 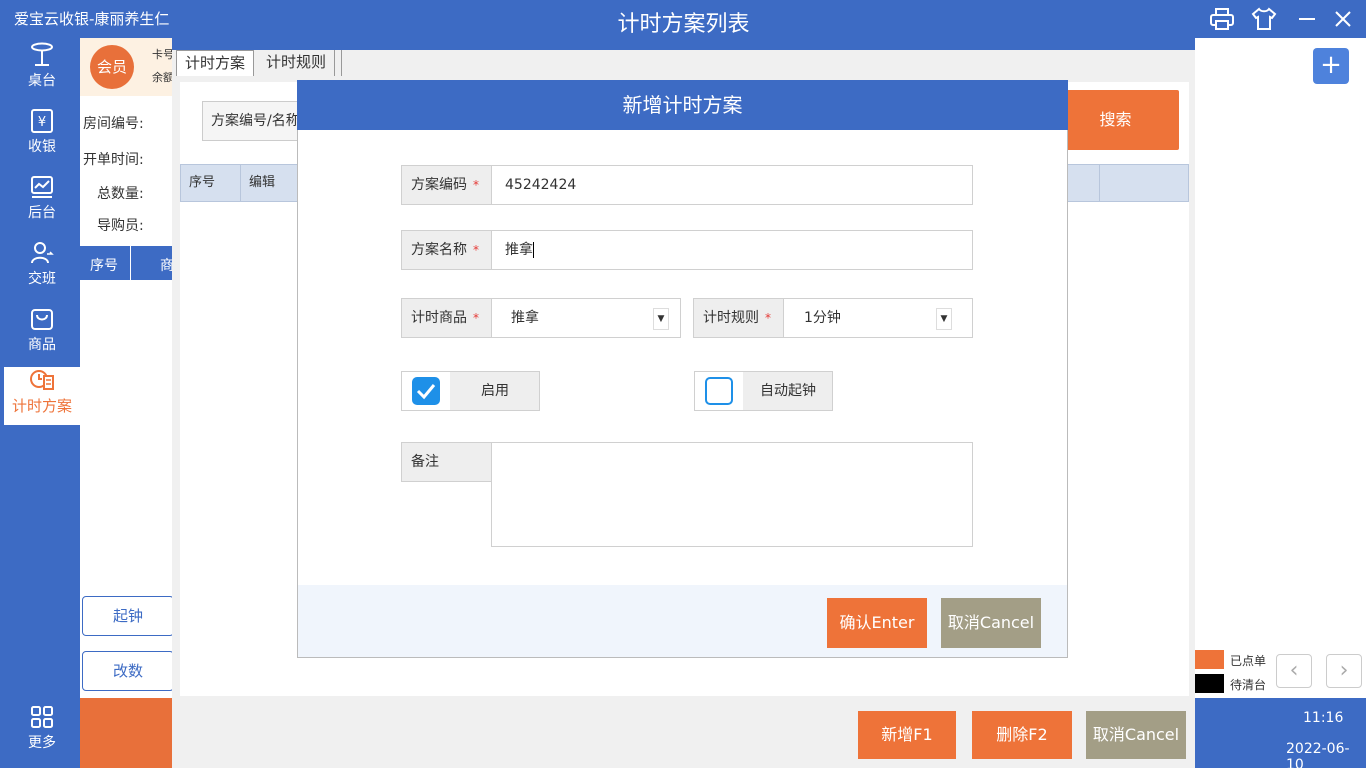 What do you see at coordinates (1115, 120) in the screenshot?
I see `search-button: 搜索` at bounding box center [1115, 120].